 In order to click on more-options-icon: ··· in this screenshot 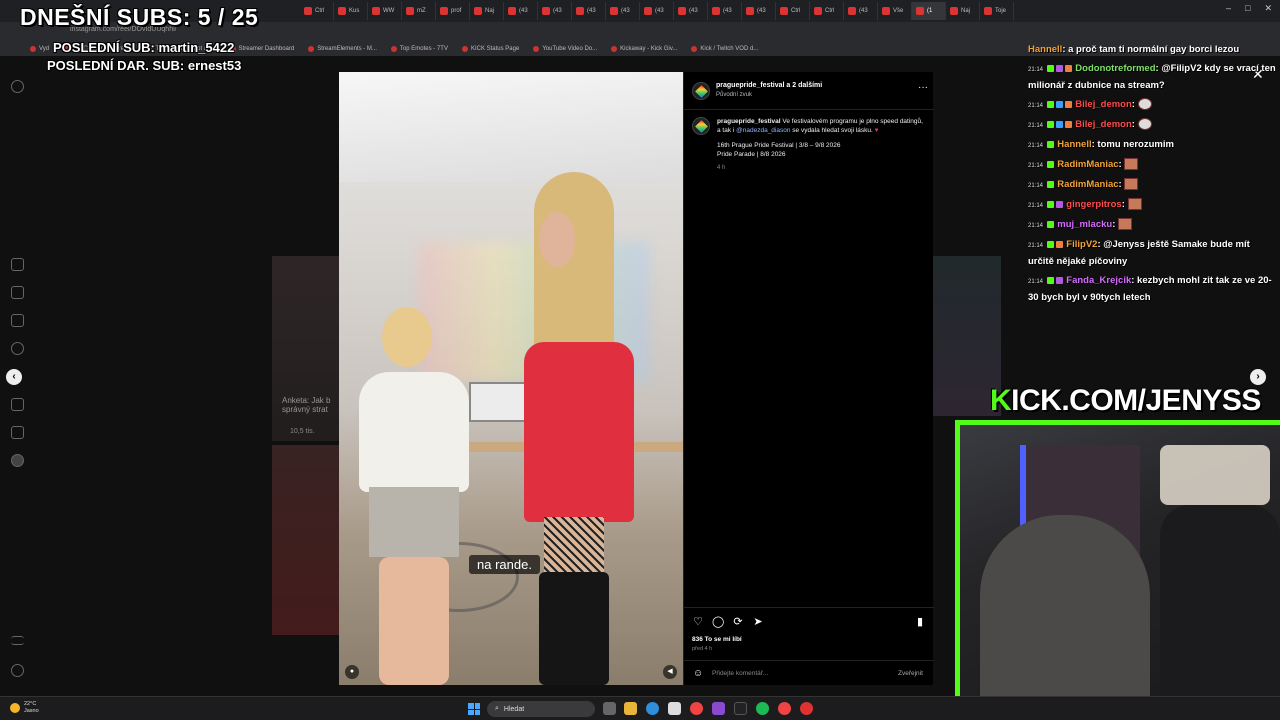, I will do `click(923, 87)`.